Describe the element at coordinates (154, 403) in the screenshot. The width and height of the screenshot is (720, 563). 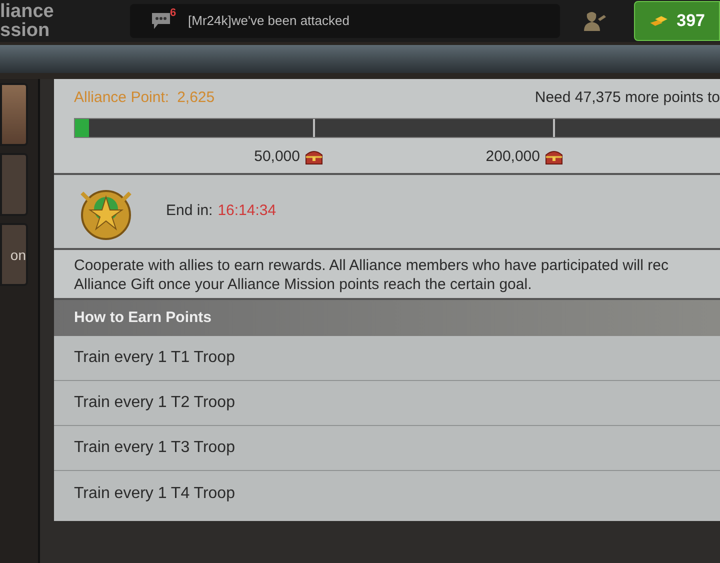
I see `earn-method-text: Train every 1 T2 Troop` at that location.